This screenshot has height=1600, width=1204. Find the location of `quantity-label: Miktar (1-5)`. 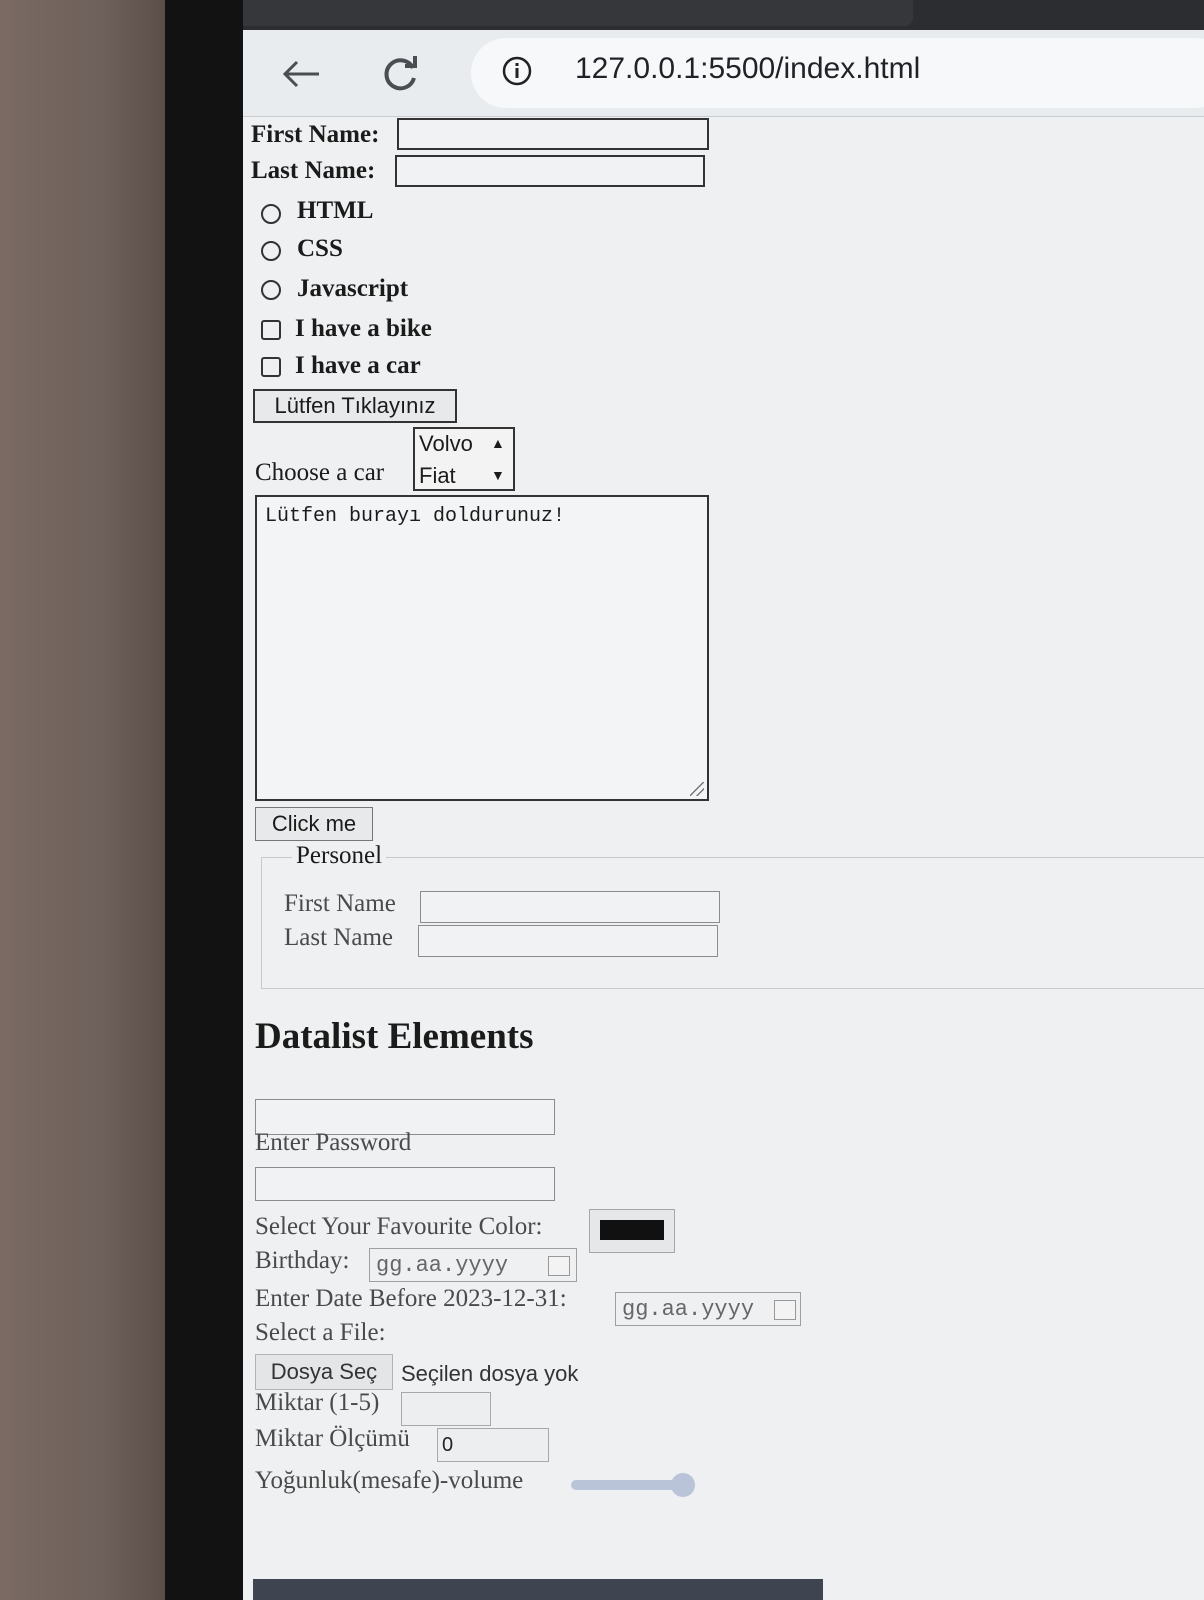

quantity-label: Miktar (1-5) is located at coordinates (317, 1402).